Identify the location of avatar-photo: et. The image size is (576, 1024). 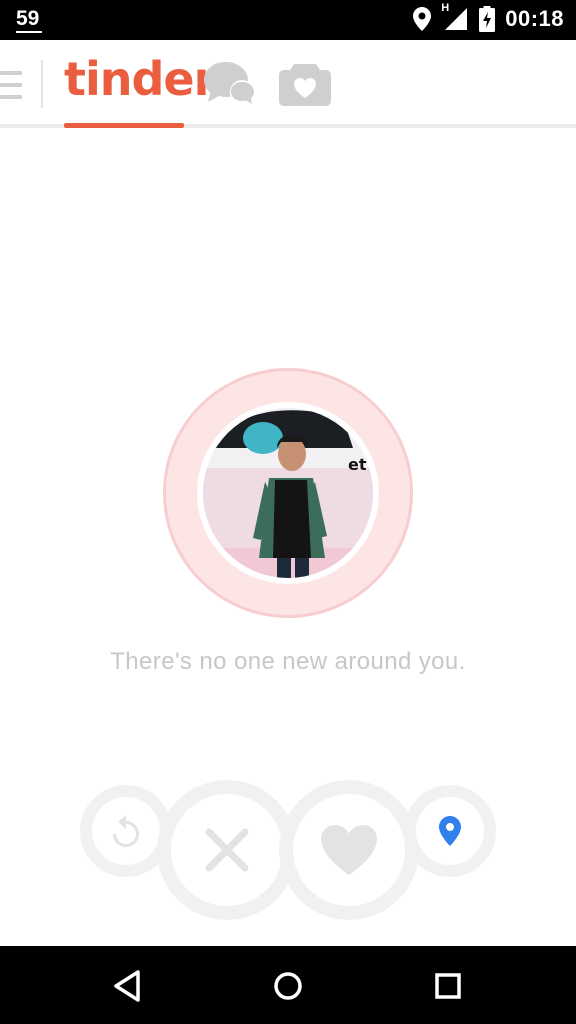
(288, 493).